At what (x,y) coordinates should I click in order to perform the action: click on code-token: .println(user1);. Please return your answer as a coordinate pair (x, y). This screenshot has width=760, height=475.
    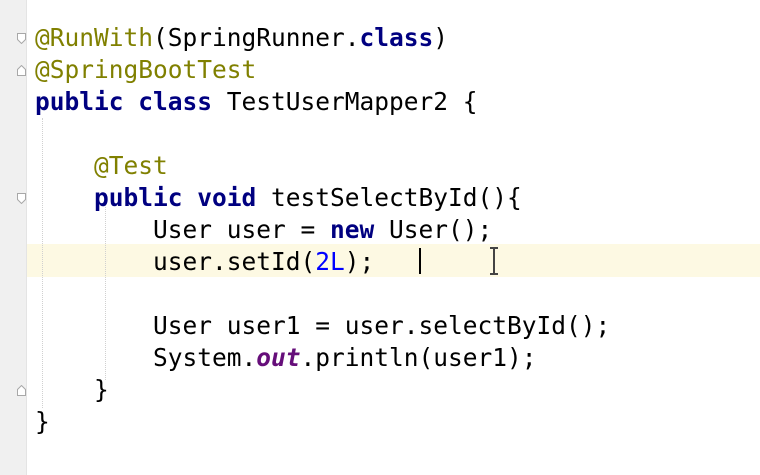
    Looking at the image, I should click on (418, 357).